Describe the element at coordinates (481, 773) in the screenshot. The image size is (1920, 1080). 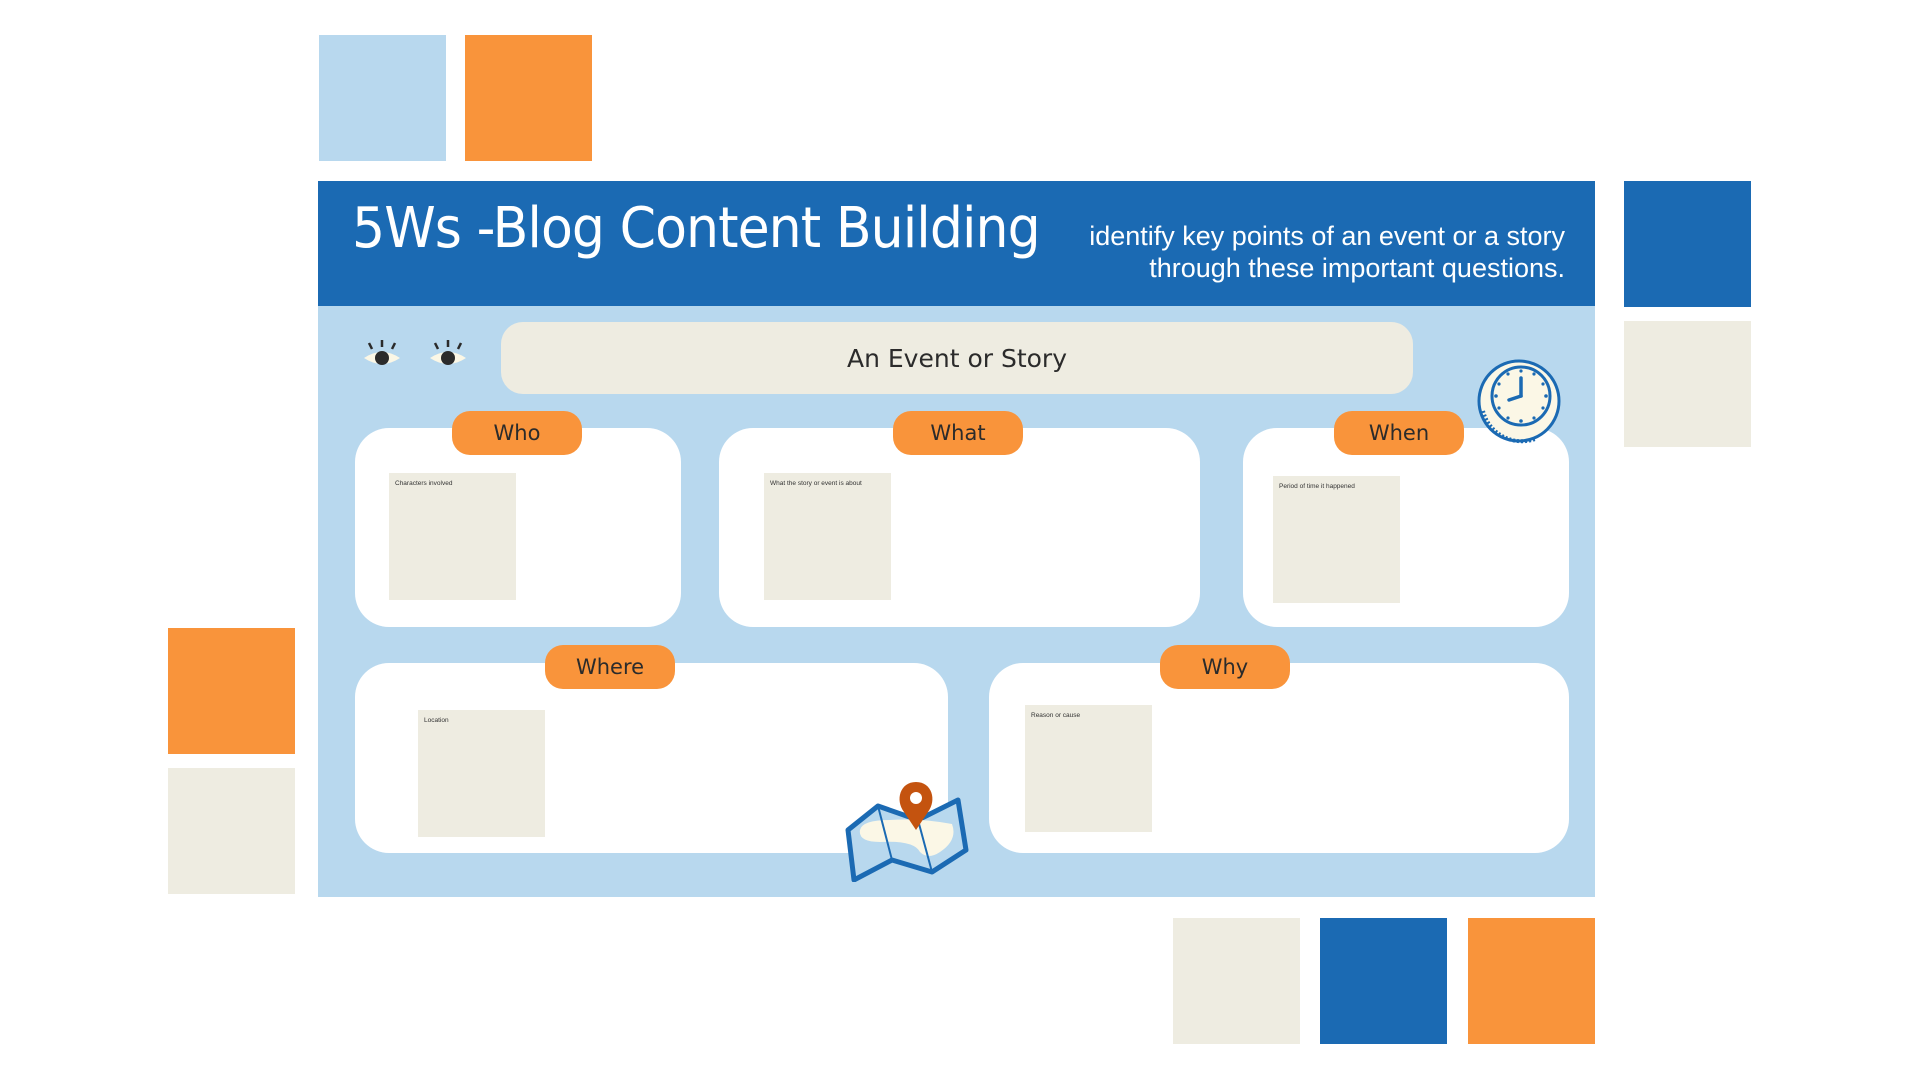
I see `sticky-note-where: Location` at that location.